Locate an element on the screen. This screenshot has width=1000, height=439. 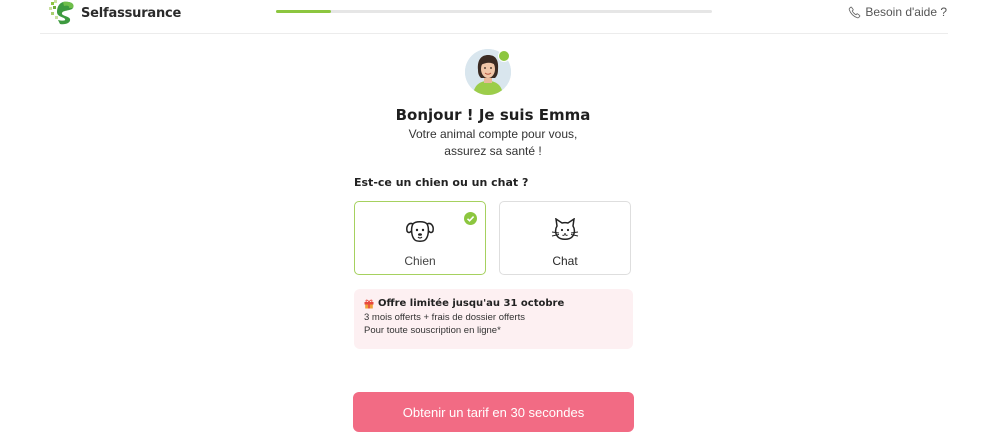
assistant-avatar is located at coordinates (488, 72).